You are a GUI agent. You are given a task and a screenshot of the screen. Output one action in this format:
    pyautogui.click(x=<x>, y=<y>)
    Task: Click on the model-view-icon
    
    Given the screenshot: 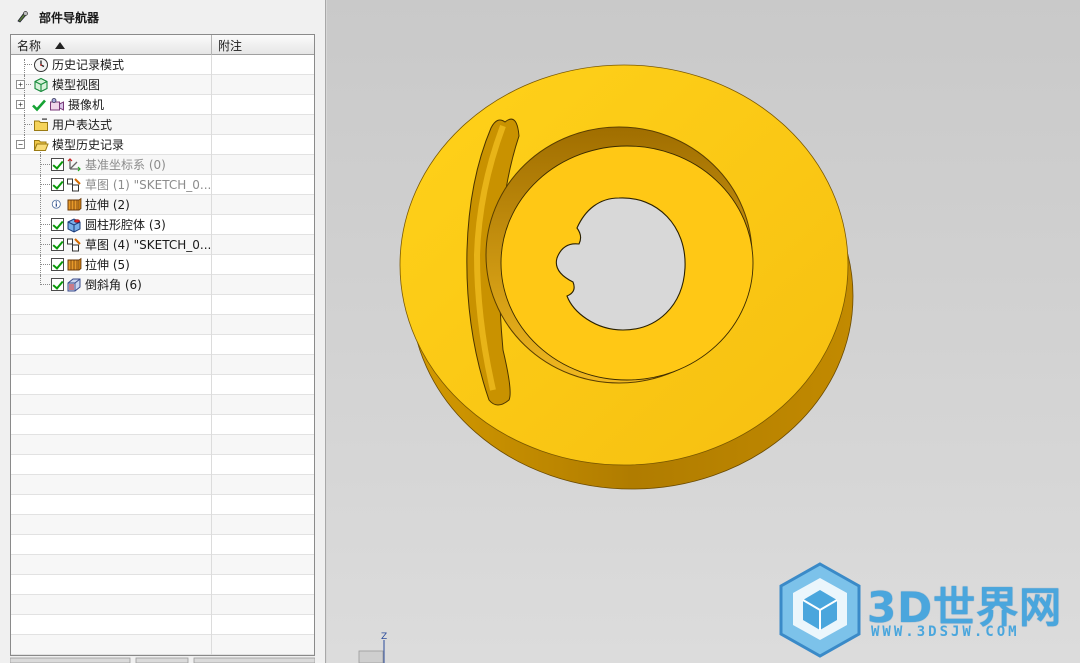 What is the action you would take?
    pyautogui.click(x=41, y=84)
    